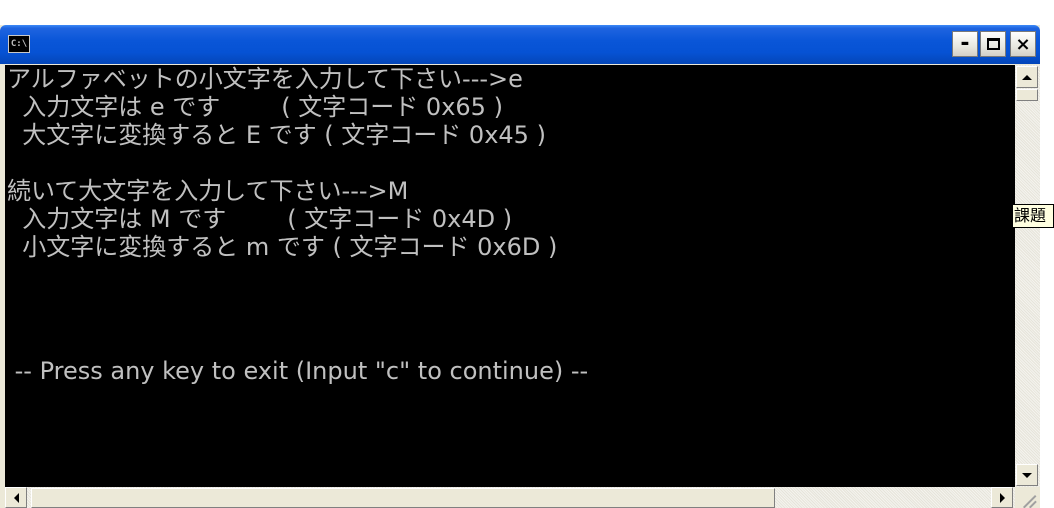 This screenshot has width=1054, height=508. I want to click on maximize-icon, so click(993, 44).